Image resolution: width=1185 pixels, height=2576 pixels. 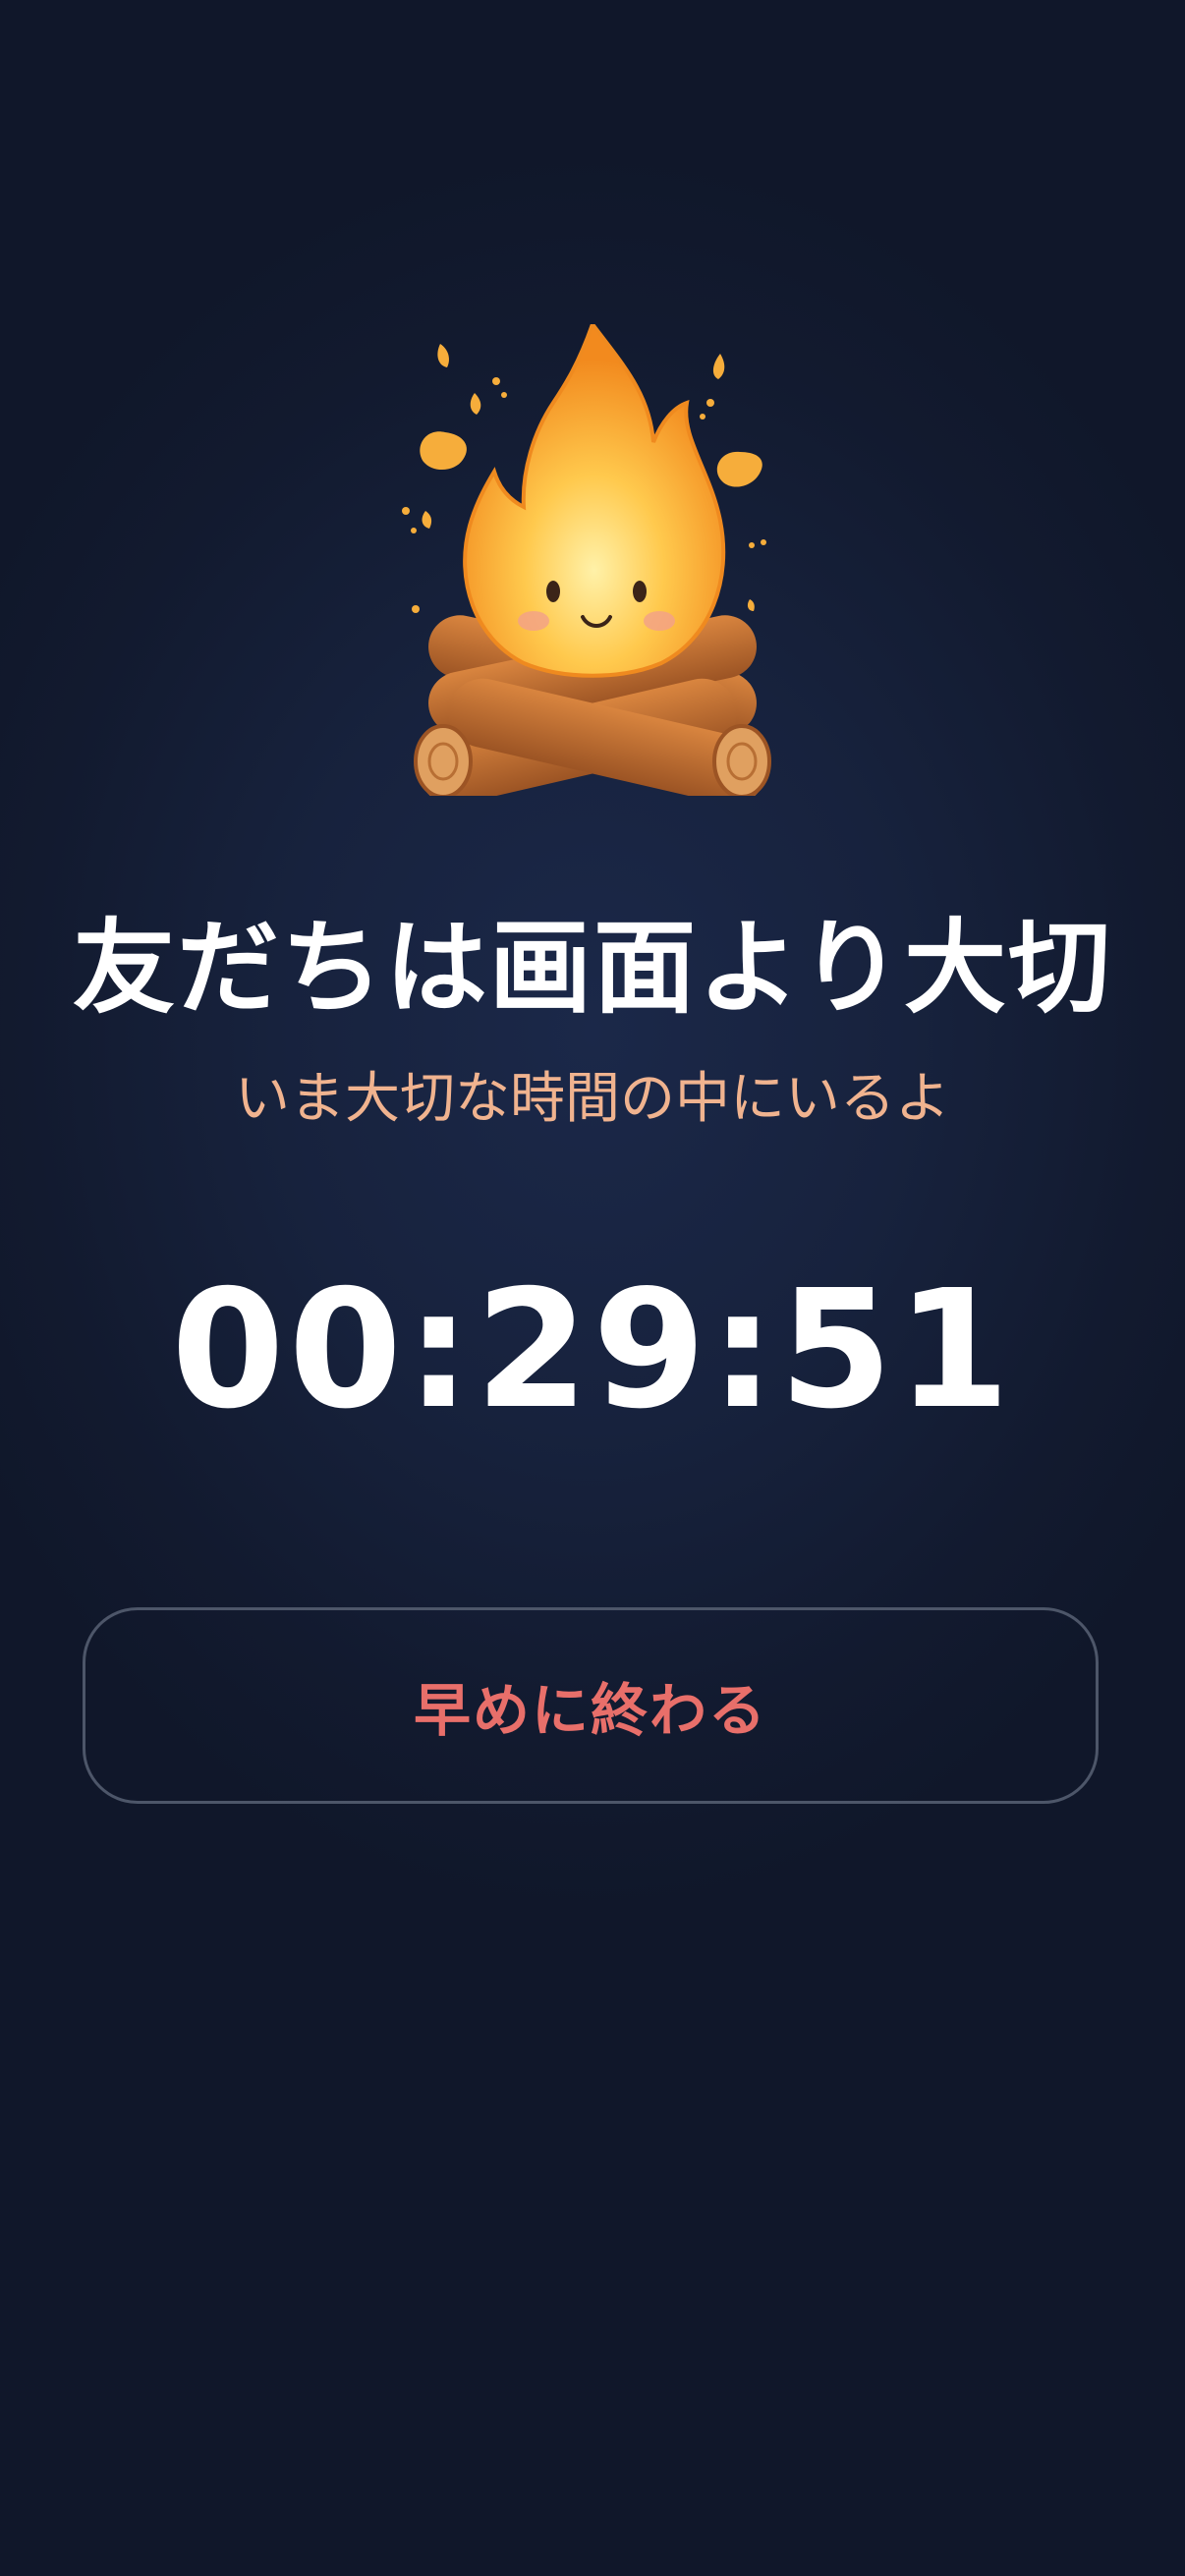 What do you see at coordinates (592, 560) in the screenshot?
I see `campfire-mascot-icon` at bounding box center [592, 560].